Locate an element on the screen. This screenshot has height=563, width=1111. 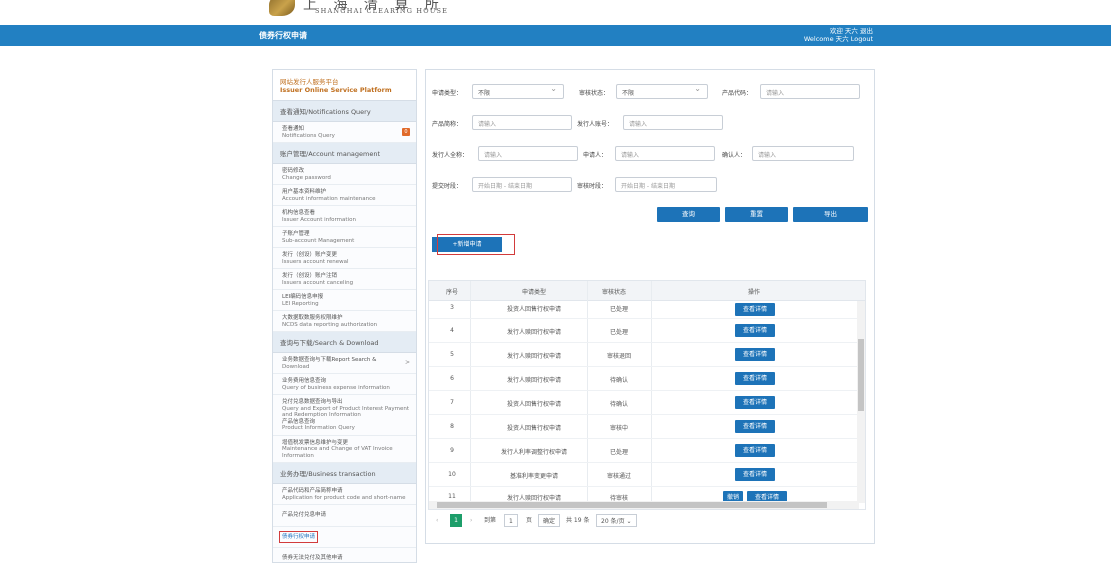
row-no: 7 is located at coordinates (452, 402).